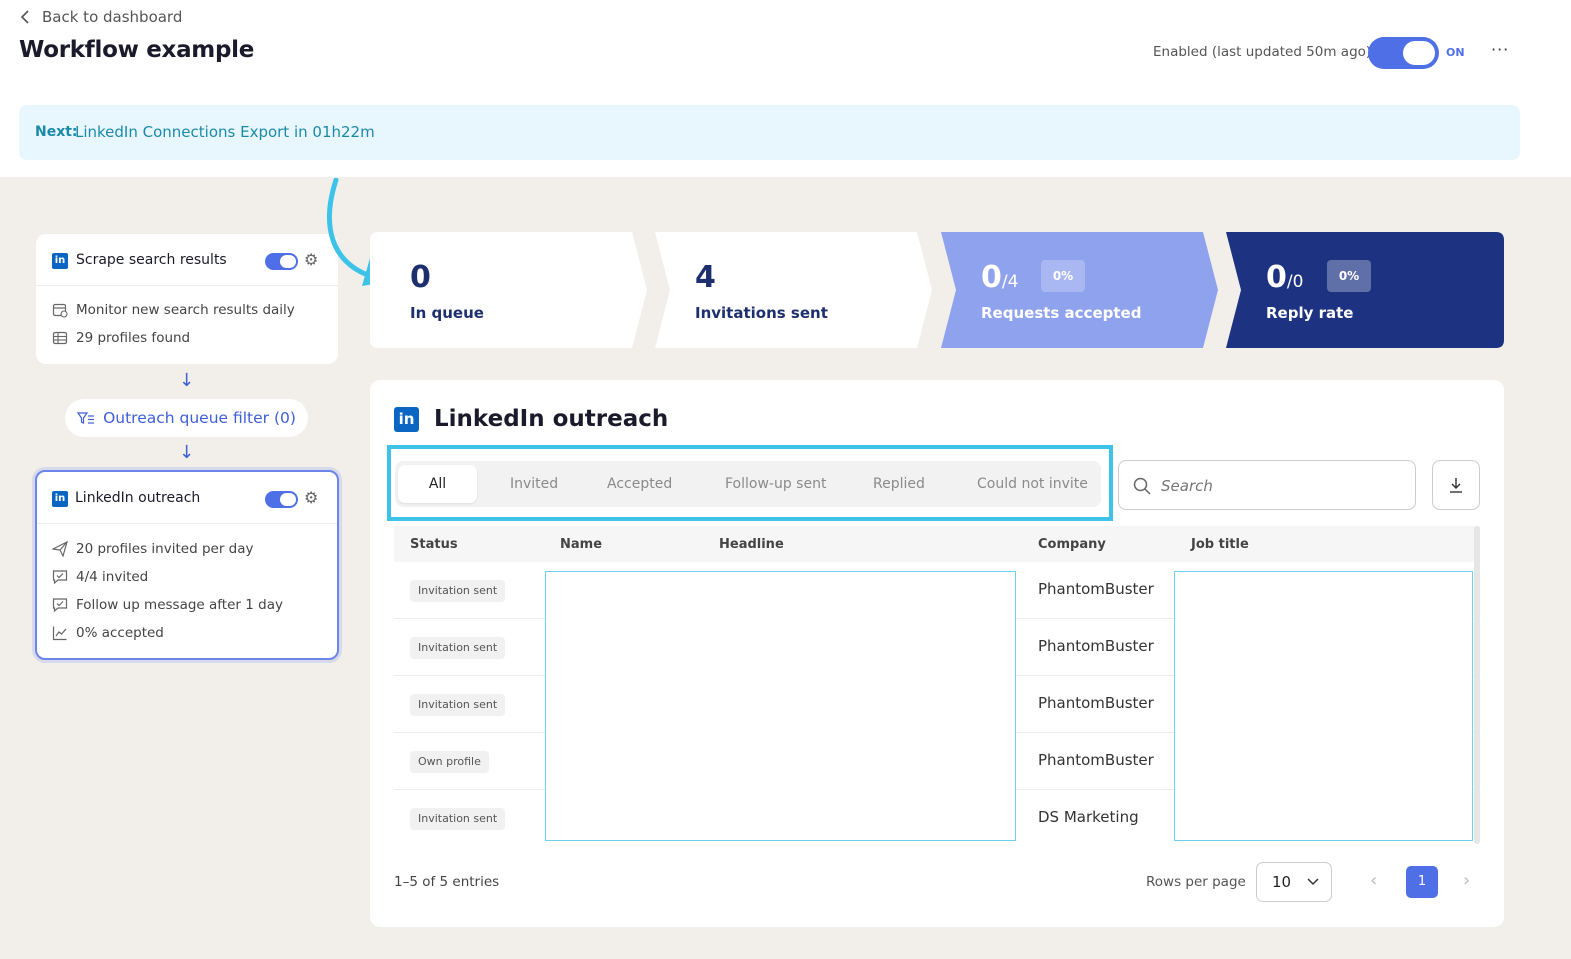  I want to click on download-icon, so click(1456, 485).